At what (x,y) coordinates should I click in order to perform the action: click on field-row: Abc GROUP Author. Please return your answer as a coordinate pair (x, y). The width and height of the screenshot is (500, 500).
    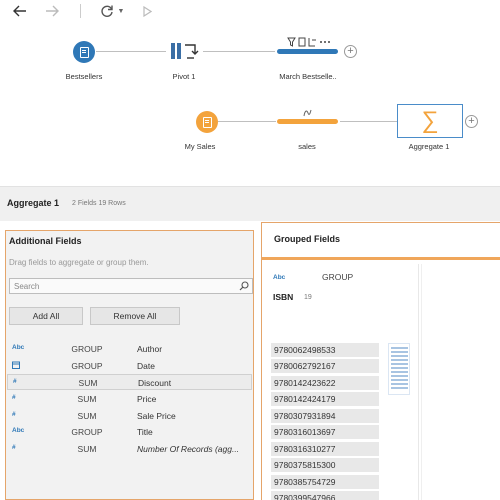
    Looking at the image, I should click on (129, 349).